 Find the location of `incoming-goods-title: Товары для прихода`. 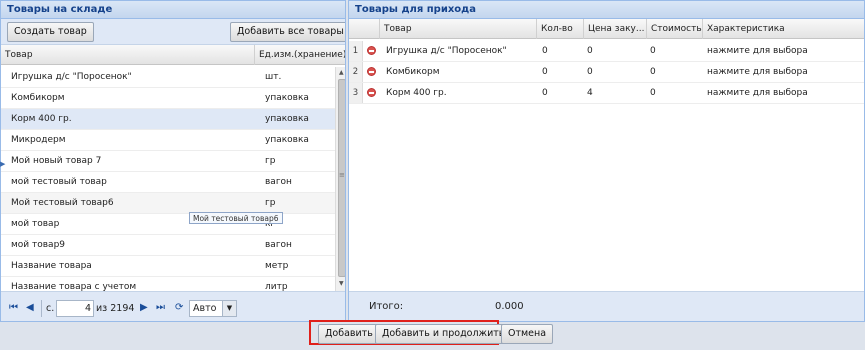

incoming-goods-title: Товары для прихода is located at coordinates (606, 10).